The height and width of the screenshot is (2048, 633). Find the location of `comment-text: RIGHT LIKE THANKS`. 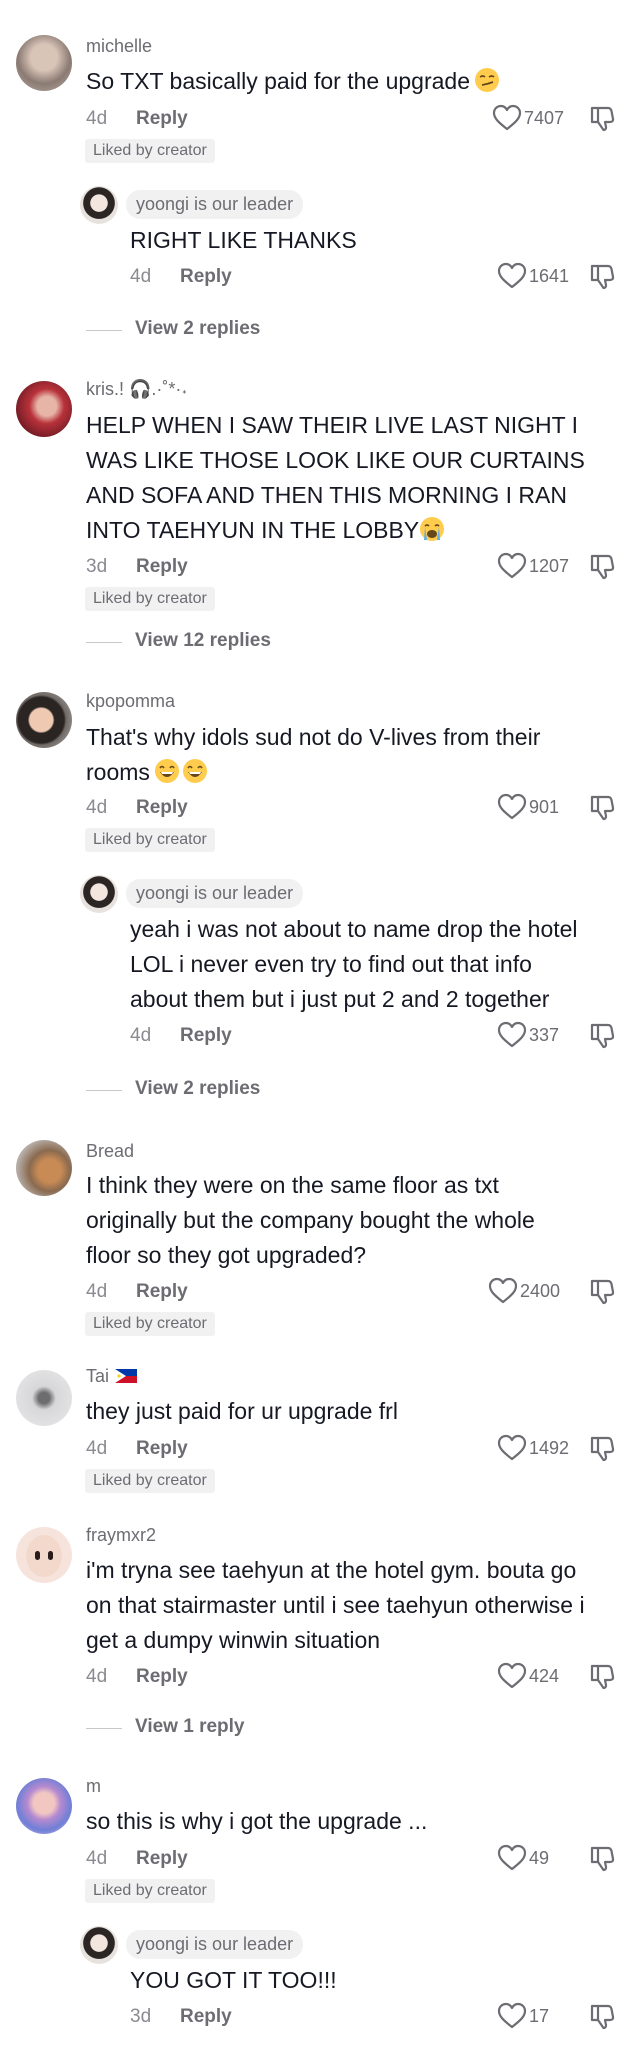

comment-text: RIGHT LIKE THANKS is located at coordinates (243, 240).